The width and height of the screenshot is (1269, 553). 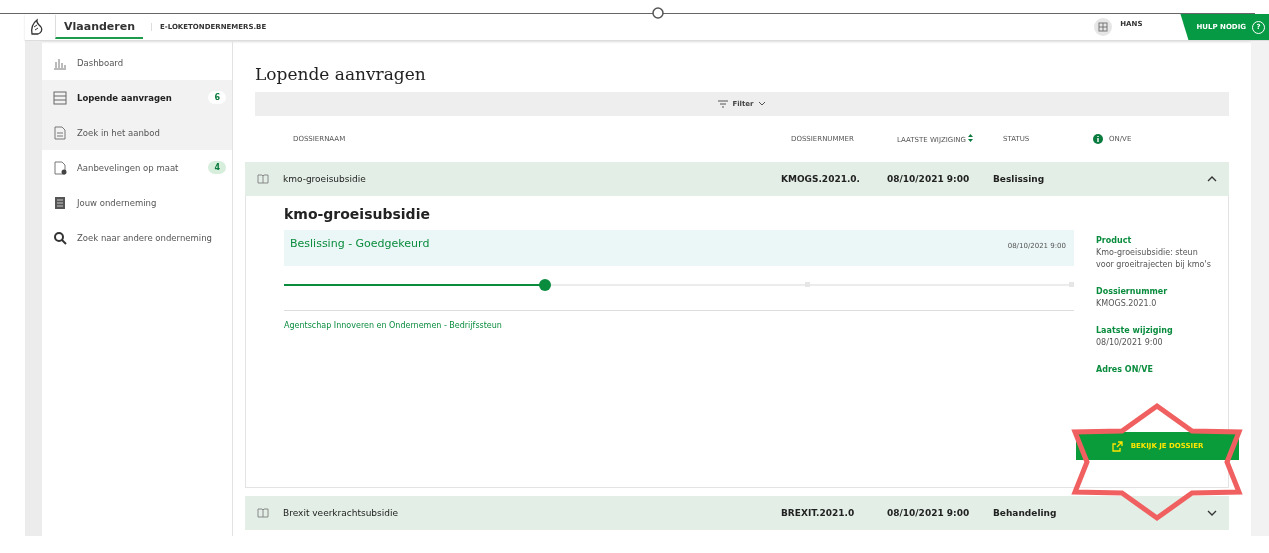 What do you see at coordinates (723, 104) in the screenshot?
I see `filter-icon` at bounding box center [723, 104].